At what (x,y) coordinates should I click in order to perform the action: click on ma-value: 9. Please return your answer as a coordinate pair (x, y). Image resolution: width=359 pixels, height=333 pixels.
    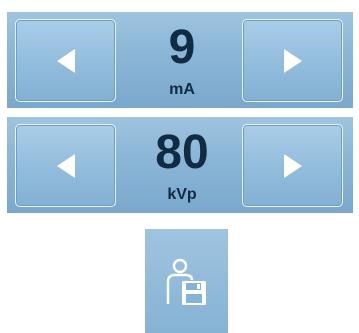
    Looking at the image, I should click on (182, 47).